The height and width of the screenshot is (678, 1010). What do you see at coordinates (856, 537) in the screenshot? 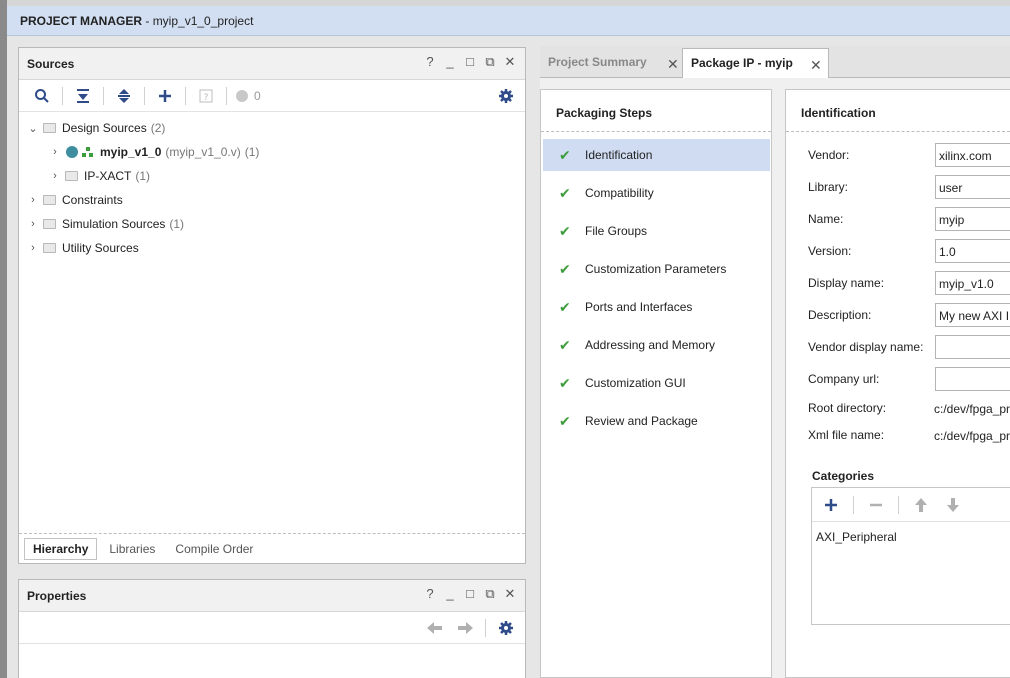
I see `category-item: AXI_Peripheral` at bounding box center [856, 537].